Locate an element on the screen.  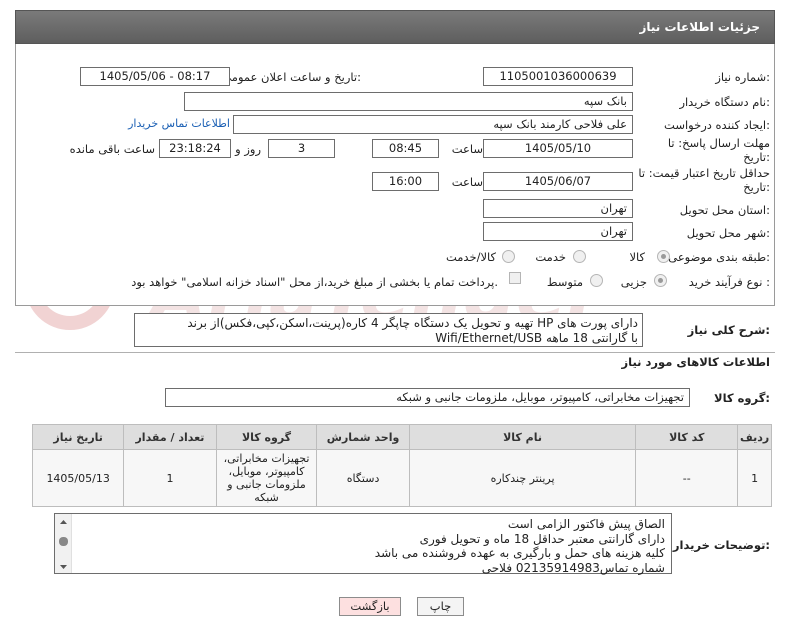
goods-group-label: گروه کالا: is located at coordinates (742, 398).